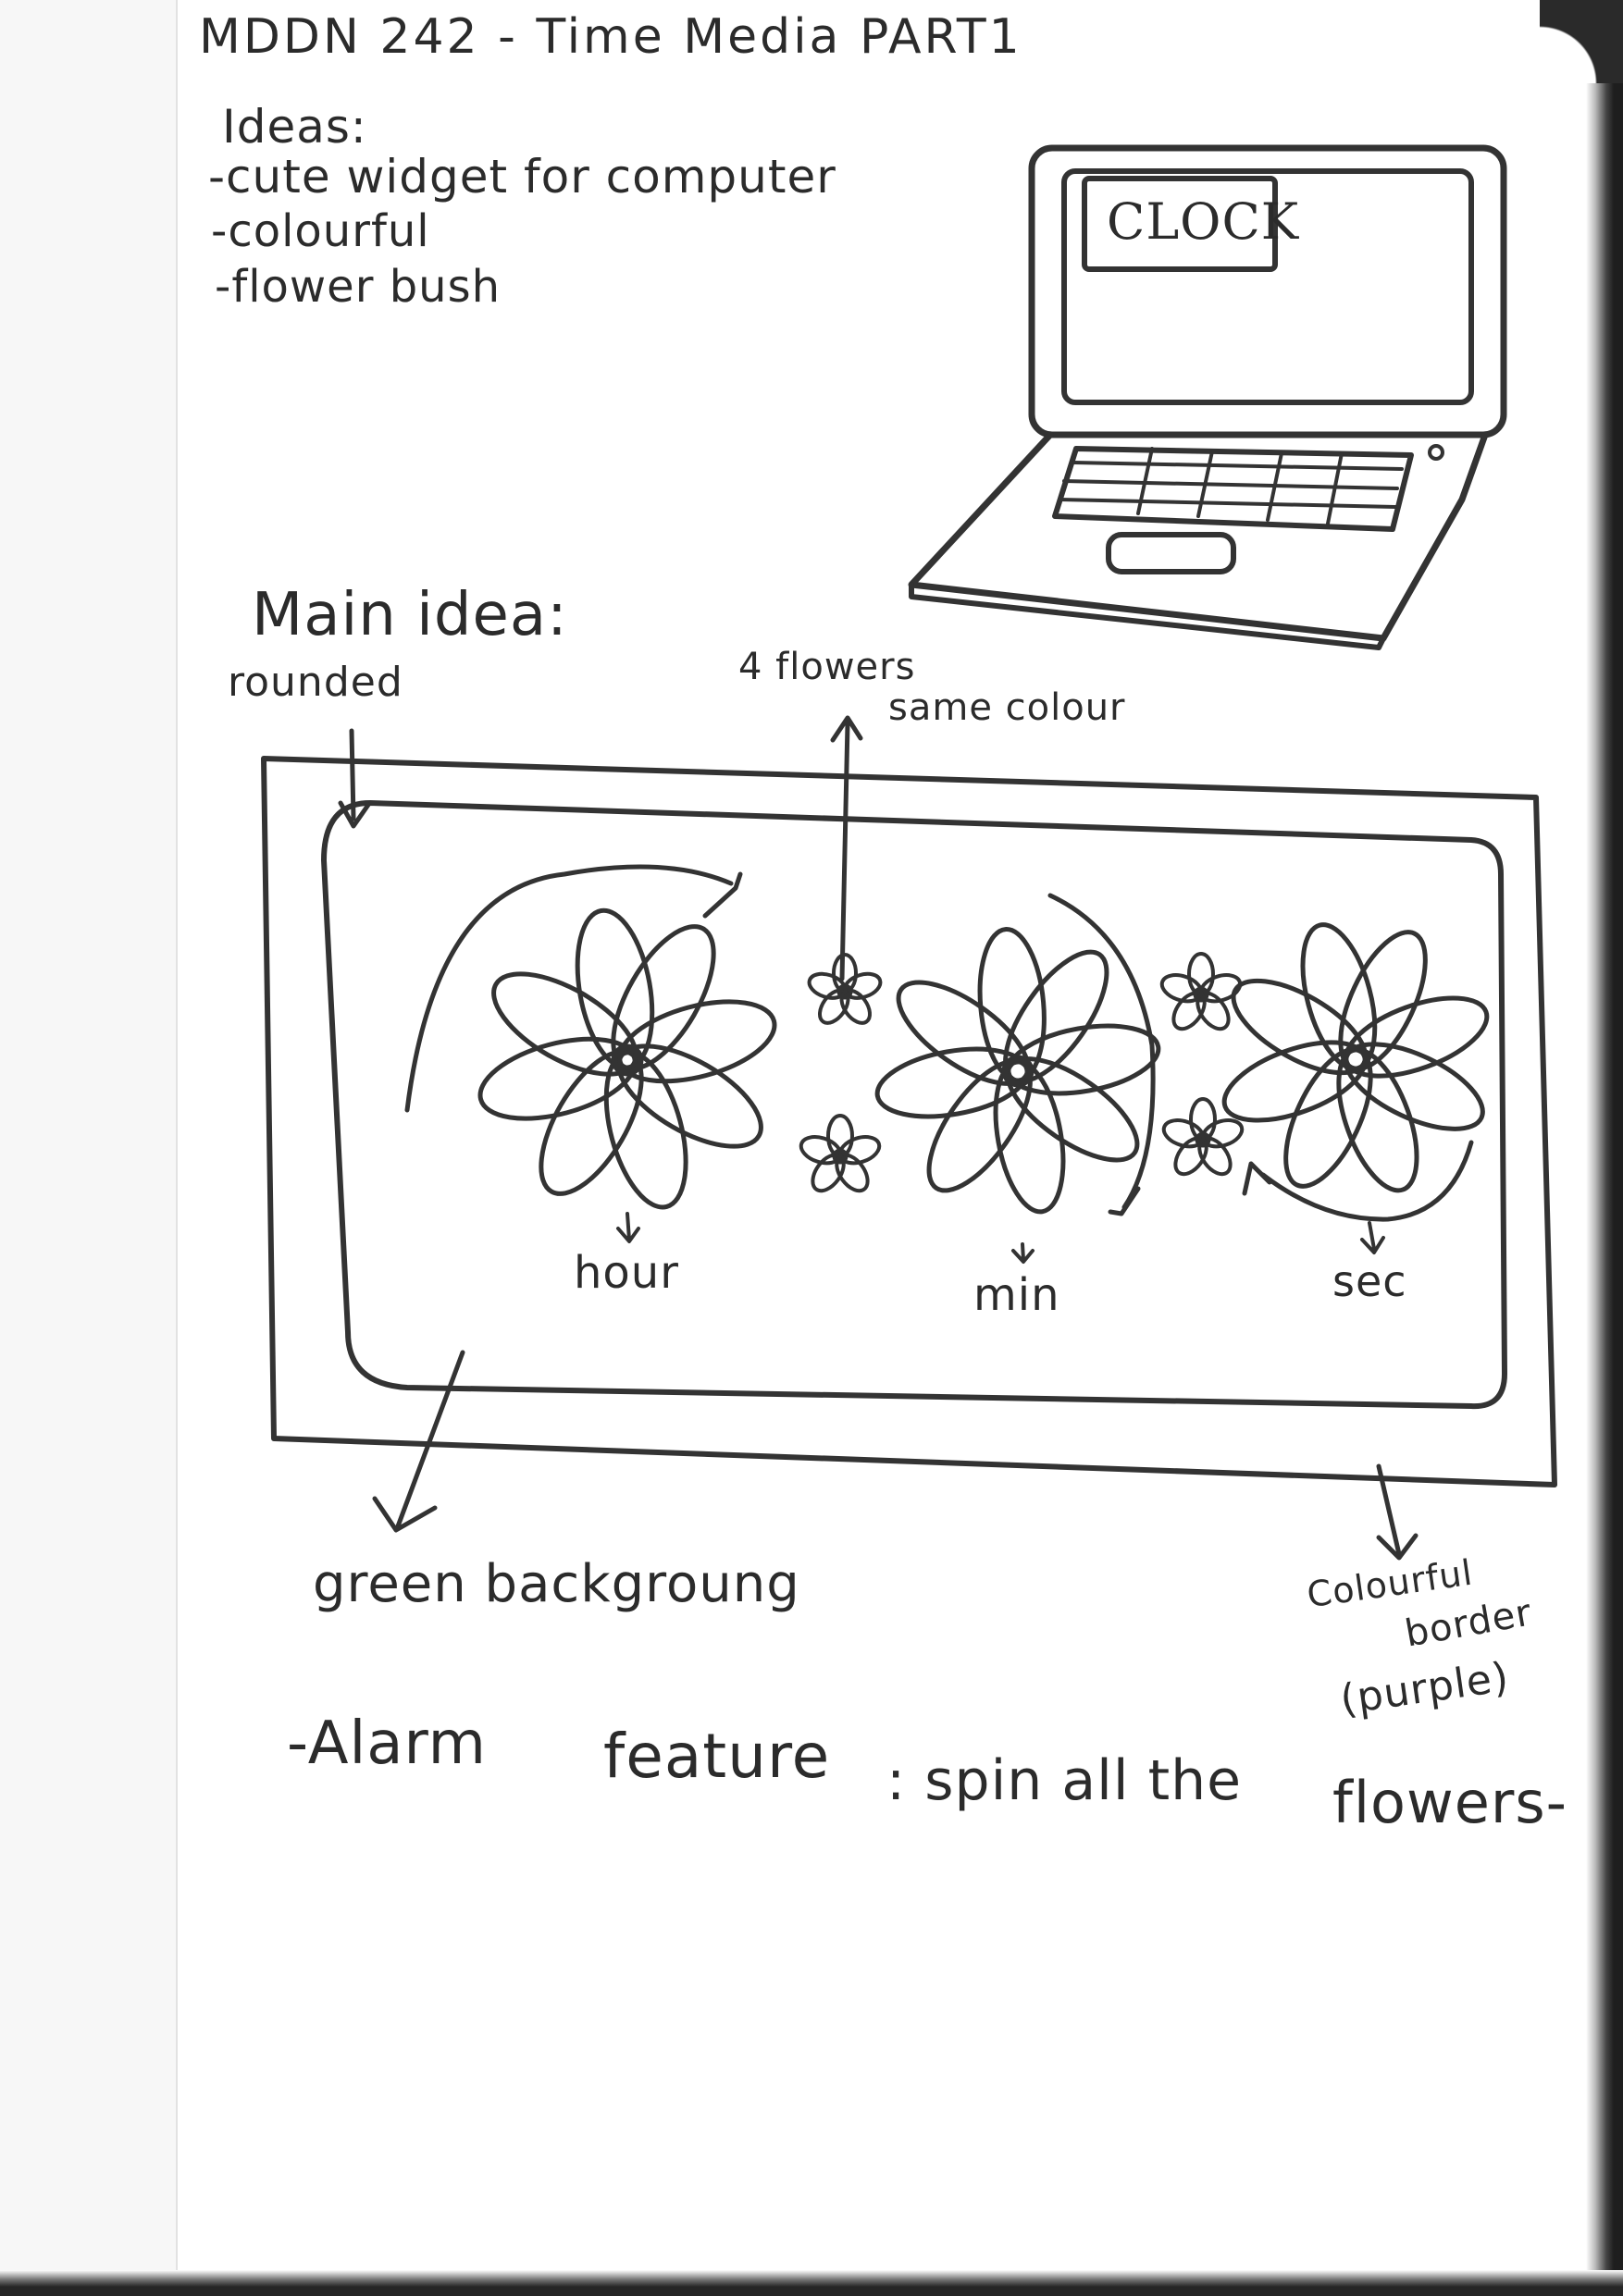  Describe the element at coordinates (1372, 1237) in the screenshot. I see `sec-arrow` at that location.